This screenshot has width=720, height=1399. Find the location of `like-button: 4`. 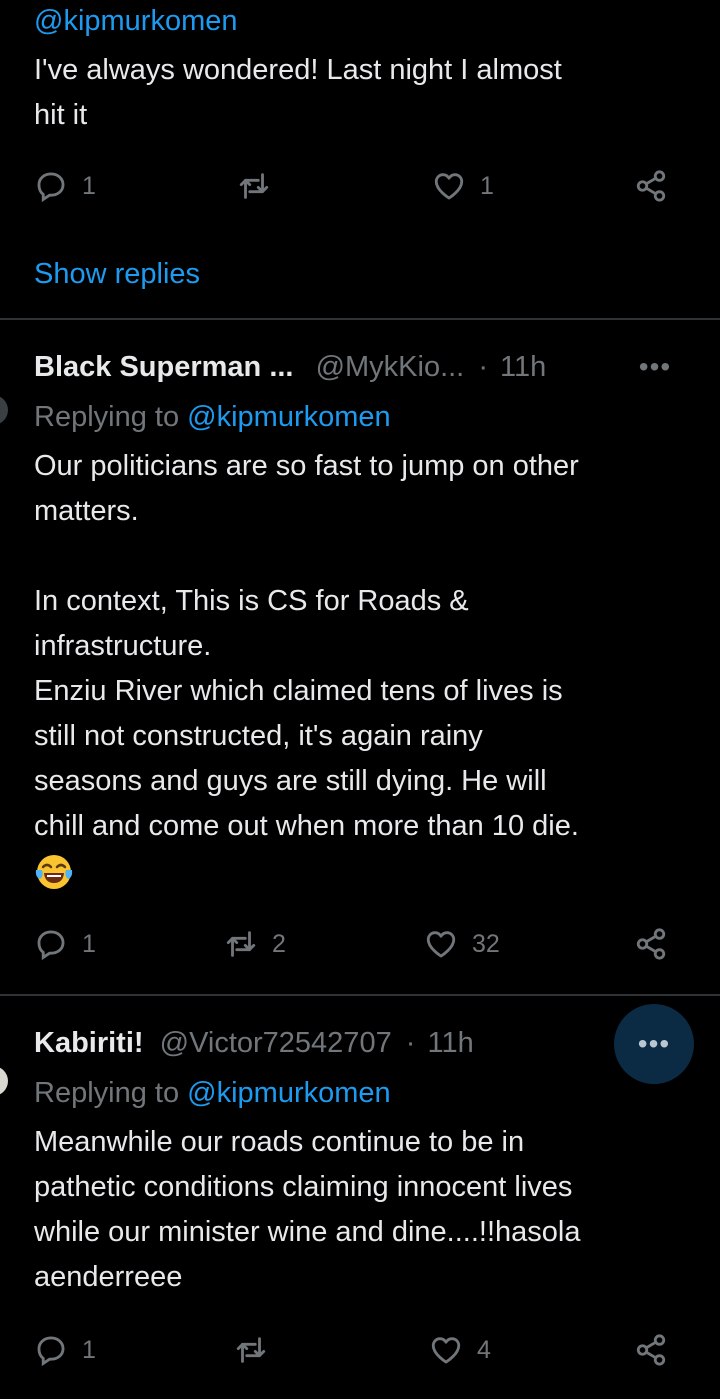

like-button: 4 is located at coordinates (460, 1350).